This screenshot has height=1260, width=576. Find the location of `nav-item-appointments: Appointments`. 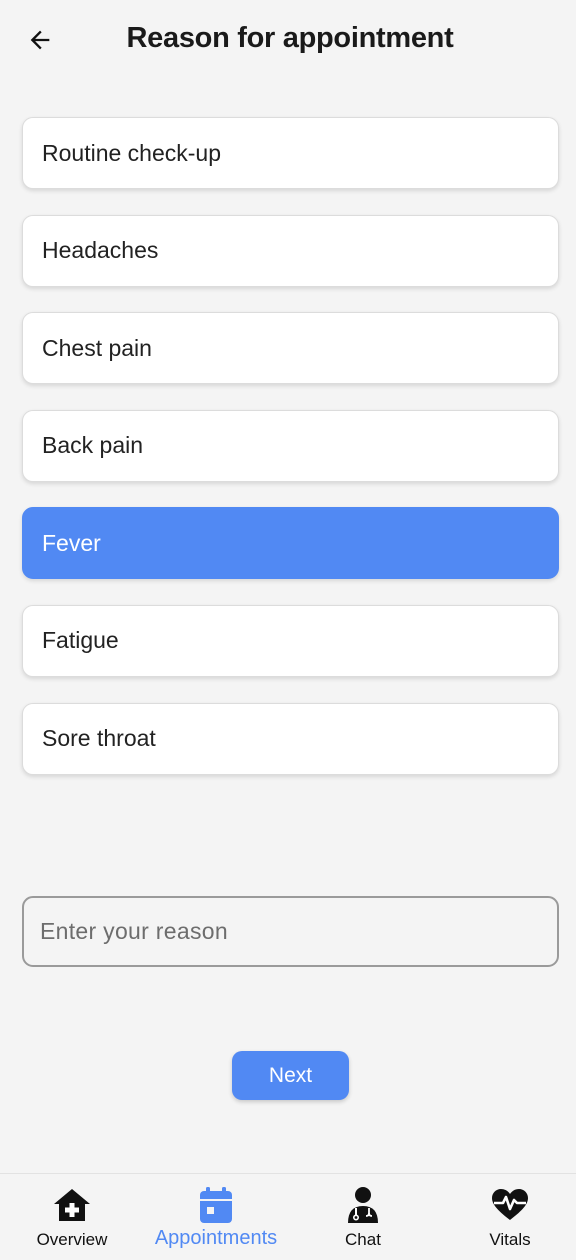

nav-item-appointments: Appointments is located at coordinates (216, 1217).